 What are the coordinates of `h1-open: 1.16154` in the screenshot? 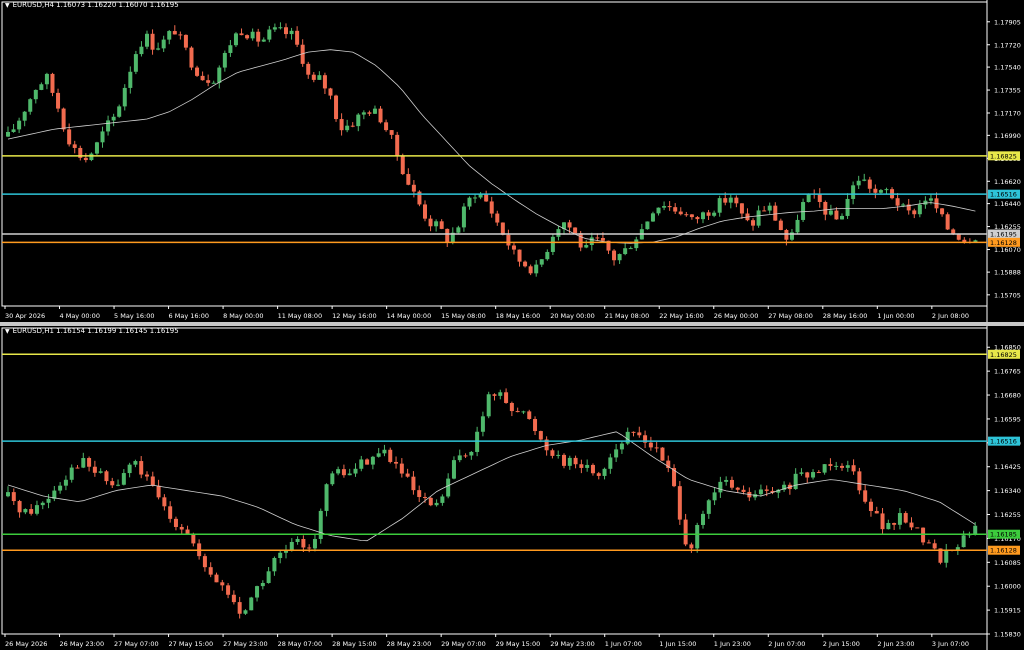 It's located at (71, 331).